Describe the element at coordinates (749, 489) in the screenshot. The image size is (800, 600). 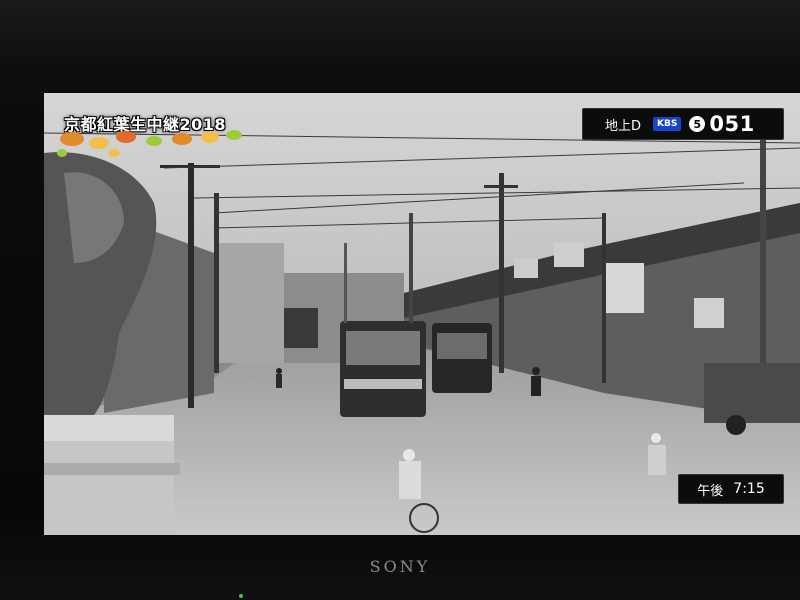
I see `time-value: 7:15` at that location.